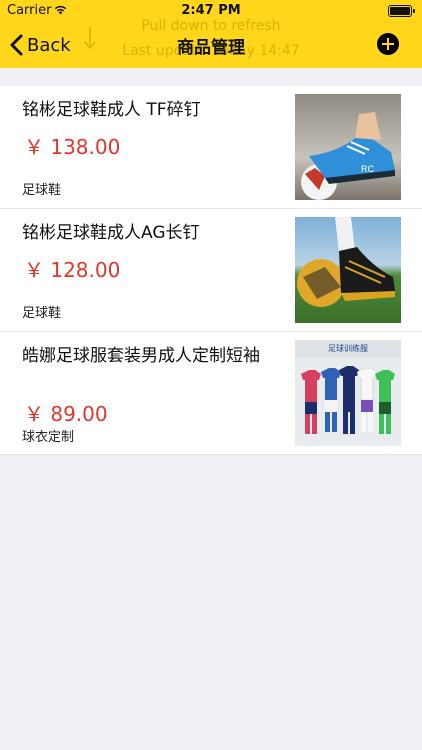 This screenshot has height=750, width=422. I want to click on product-price: ￥ 128.00, so click(72, 270).